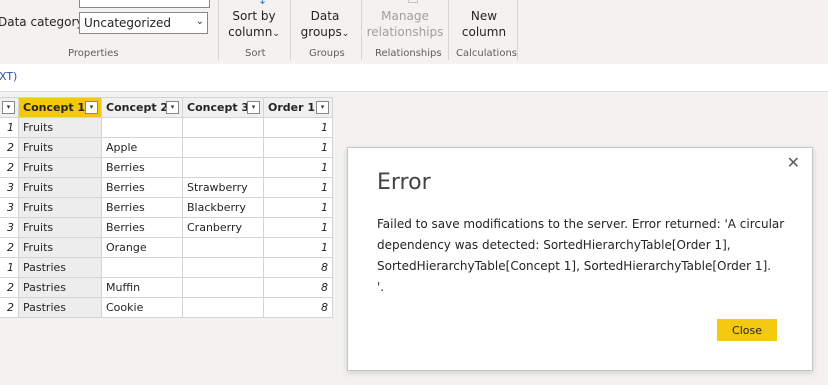 This screenshot has width=828, height=385. I want to click on sort-by-line2: column, so click(250, 32).